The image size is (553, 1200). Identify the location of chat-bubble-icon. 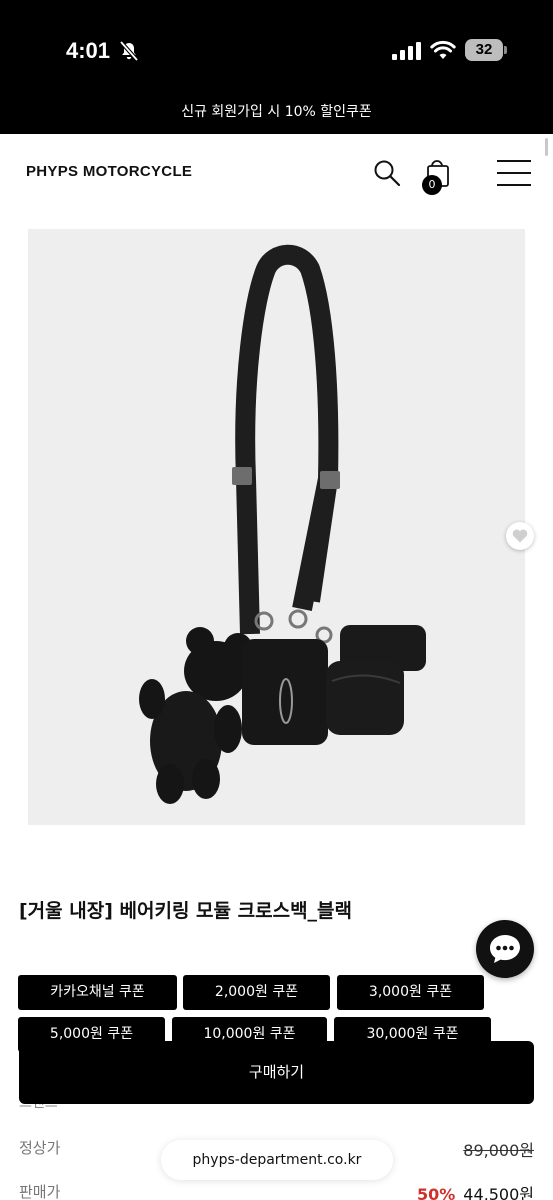
(505, 949).